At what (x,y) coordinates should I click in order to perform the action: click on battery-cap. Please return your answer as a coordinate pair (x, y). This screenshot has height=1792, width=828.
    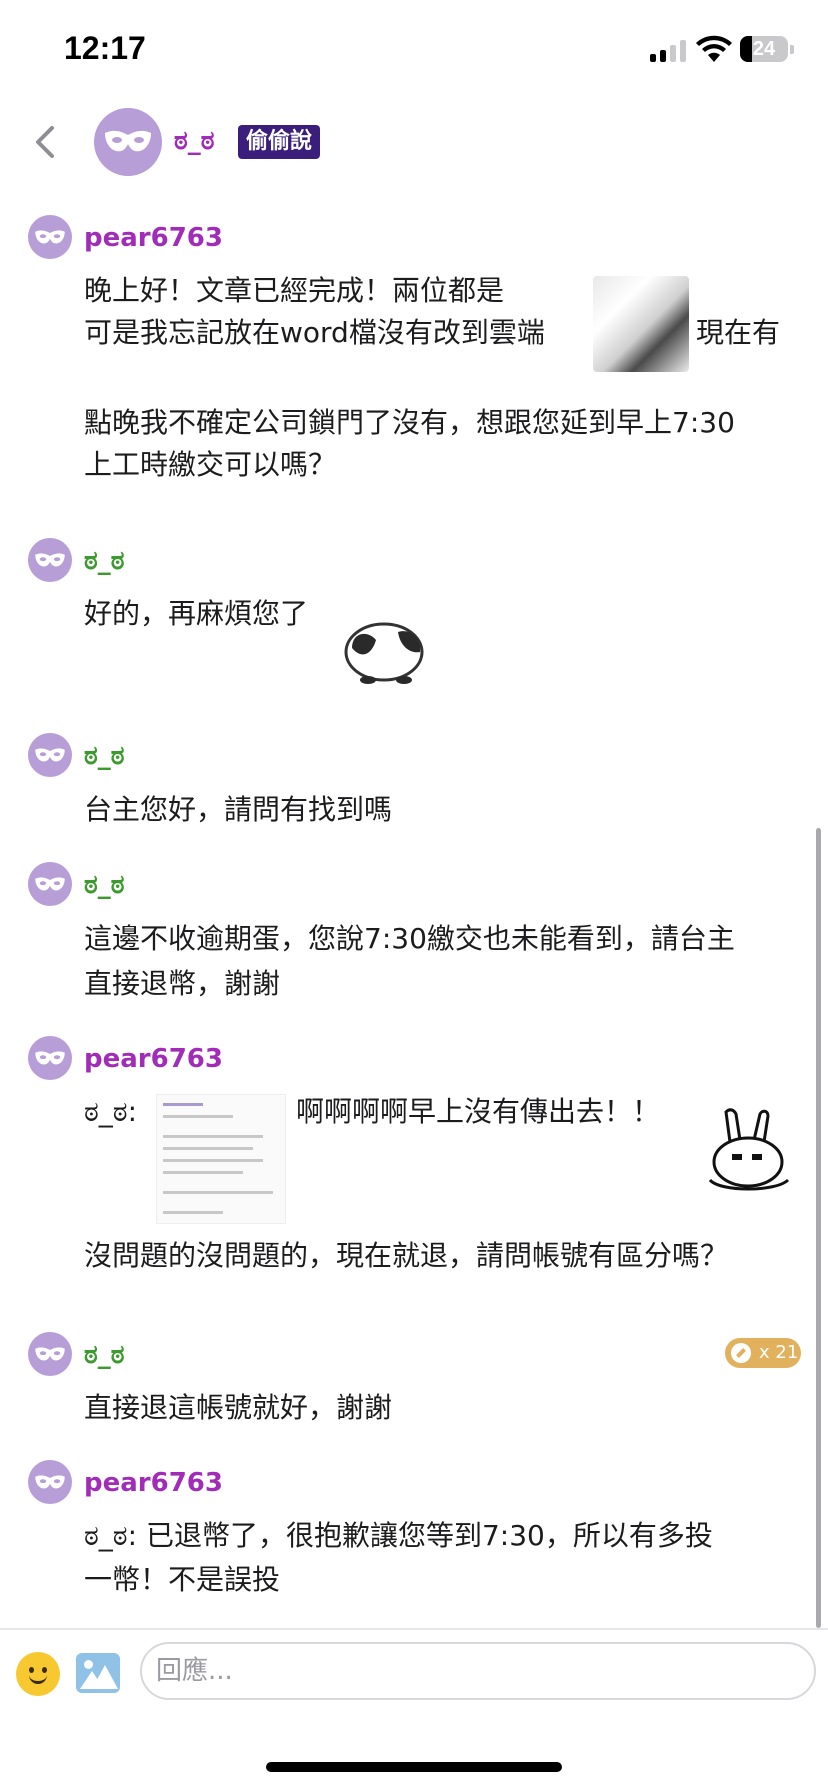
    Looking at the image, I should click on (792, 49).